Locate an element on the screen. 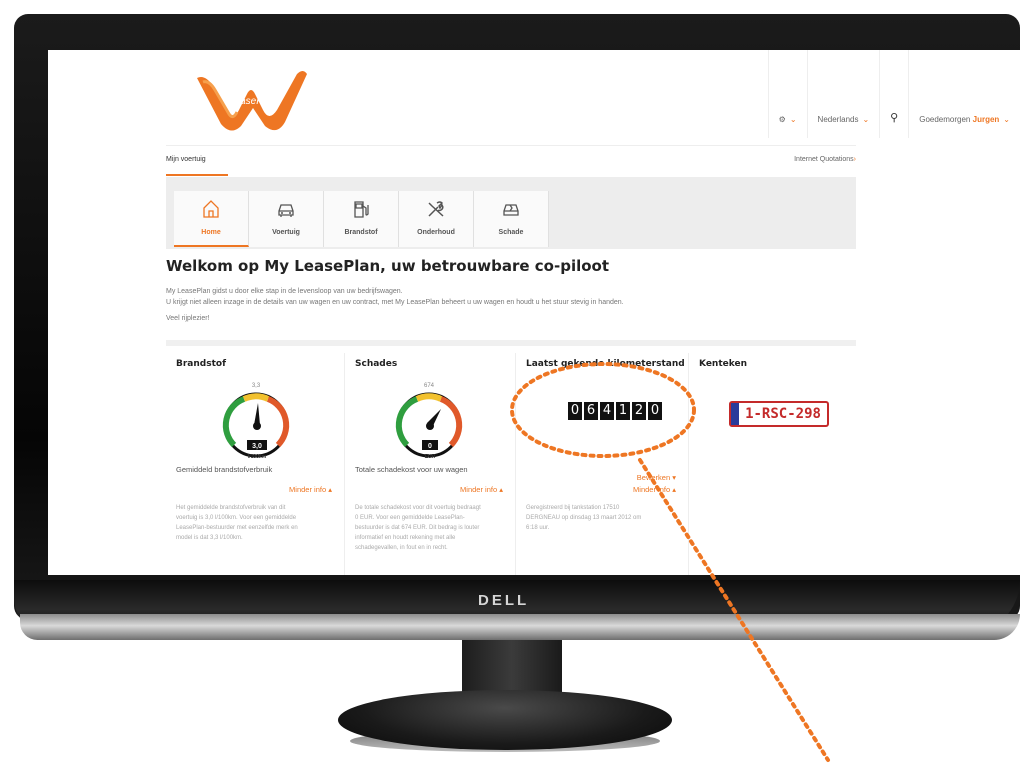 This screenshot has width=1020, height=765. user-menu: Goedemorgen Jurgen ⌄ is located at coordinates (964, 94).